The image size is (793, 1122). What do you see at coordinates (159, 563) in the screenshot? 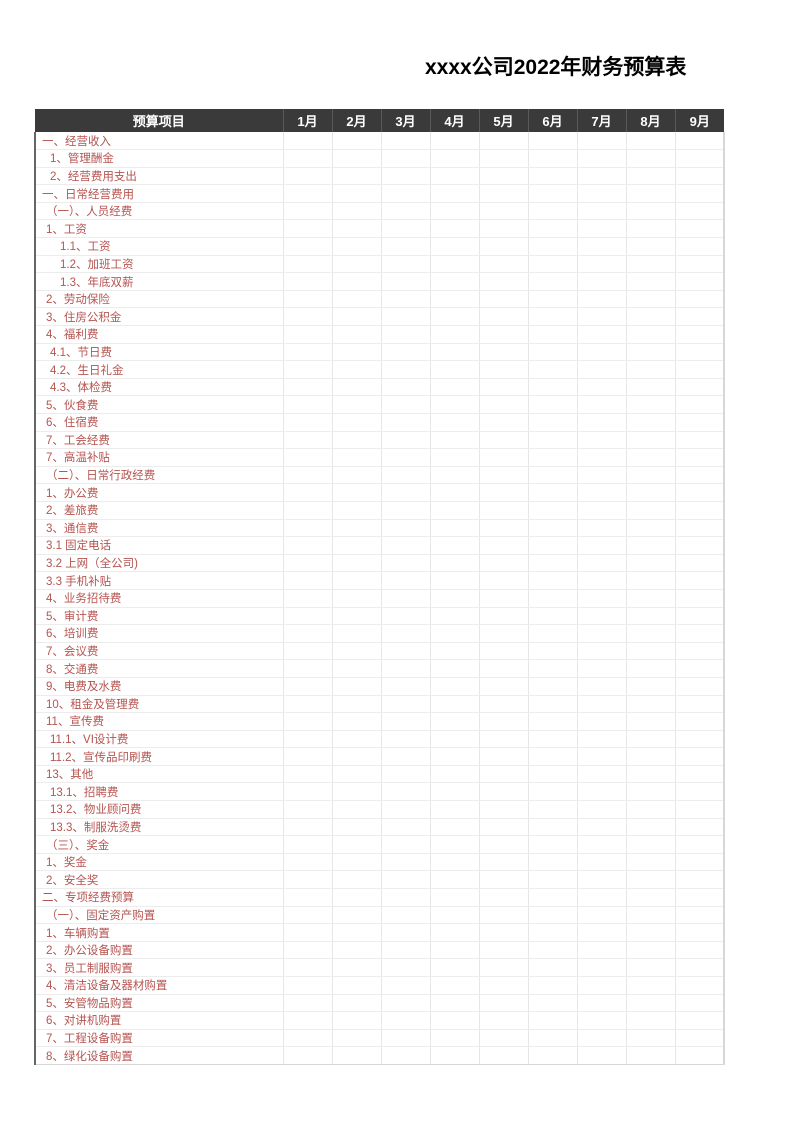
I see `budget-item-cell: 3.2 上网（全公司)` at bounding box center [159, 563].